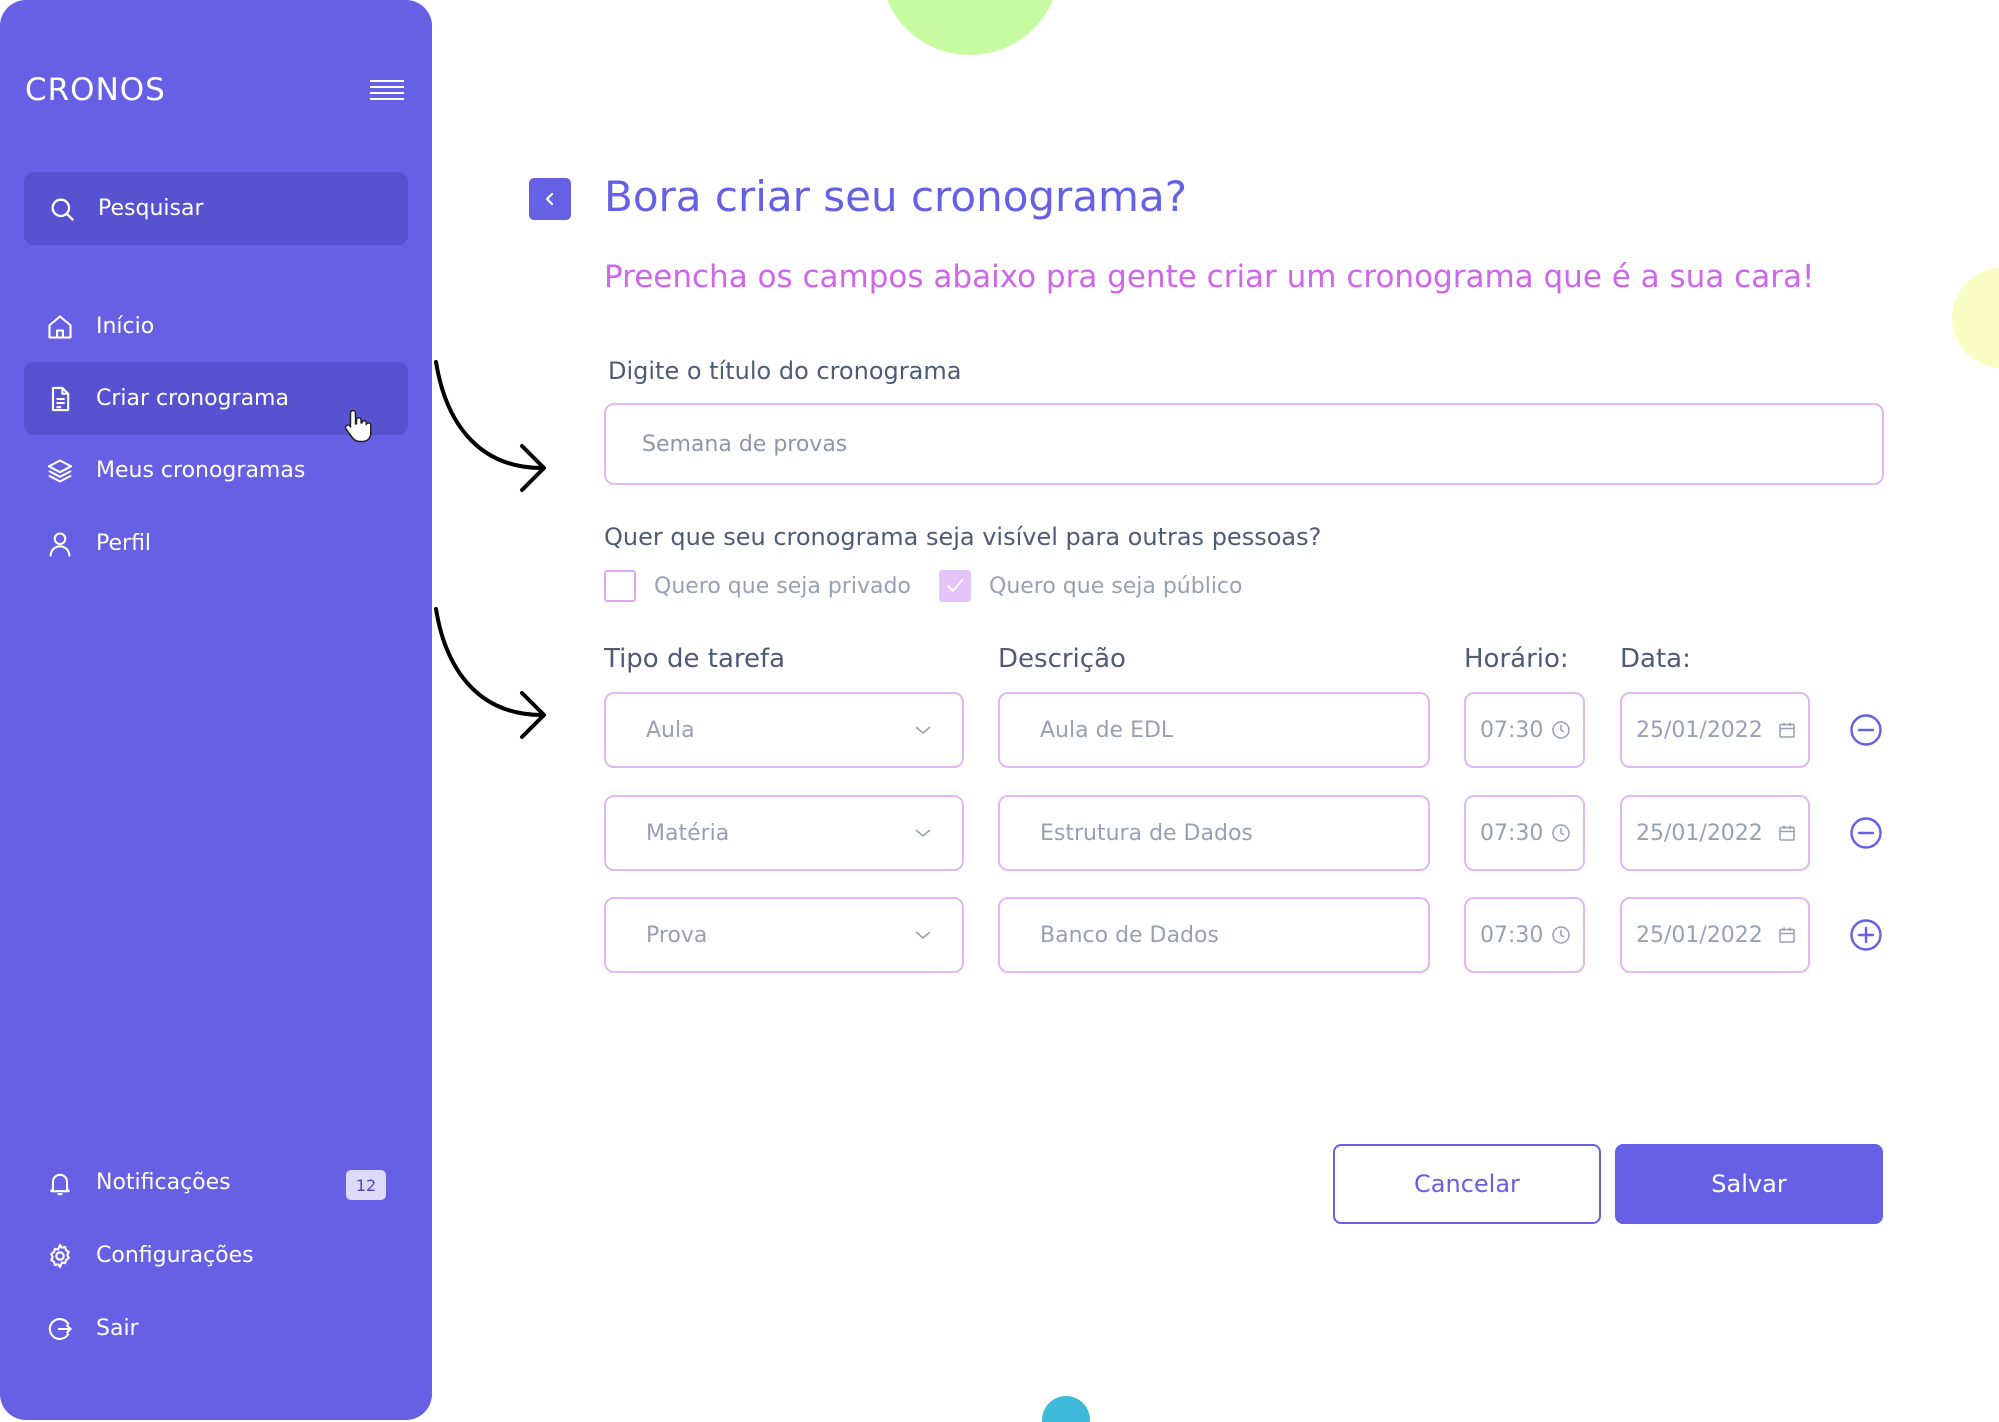  I want to click on decorative-circle-green, so click(970, 27).